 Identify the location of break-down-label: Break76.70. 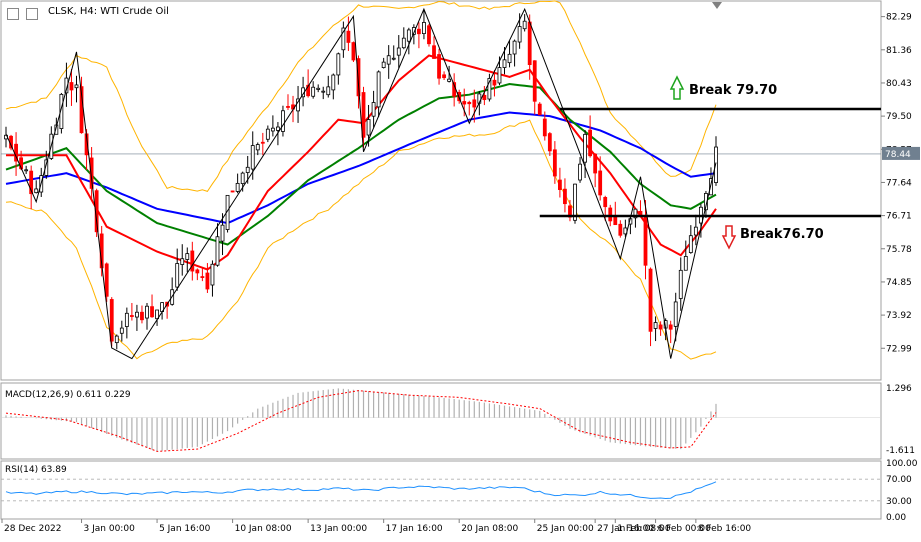
(782, 234).